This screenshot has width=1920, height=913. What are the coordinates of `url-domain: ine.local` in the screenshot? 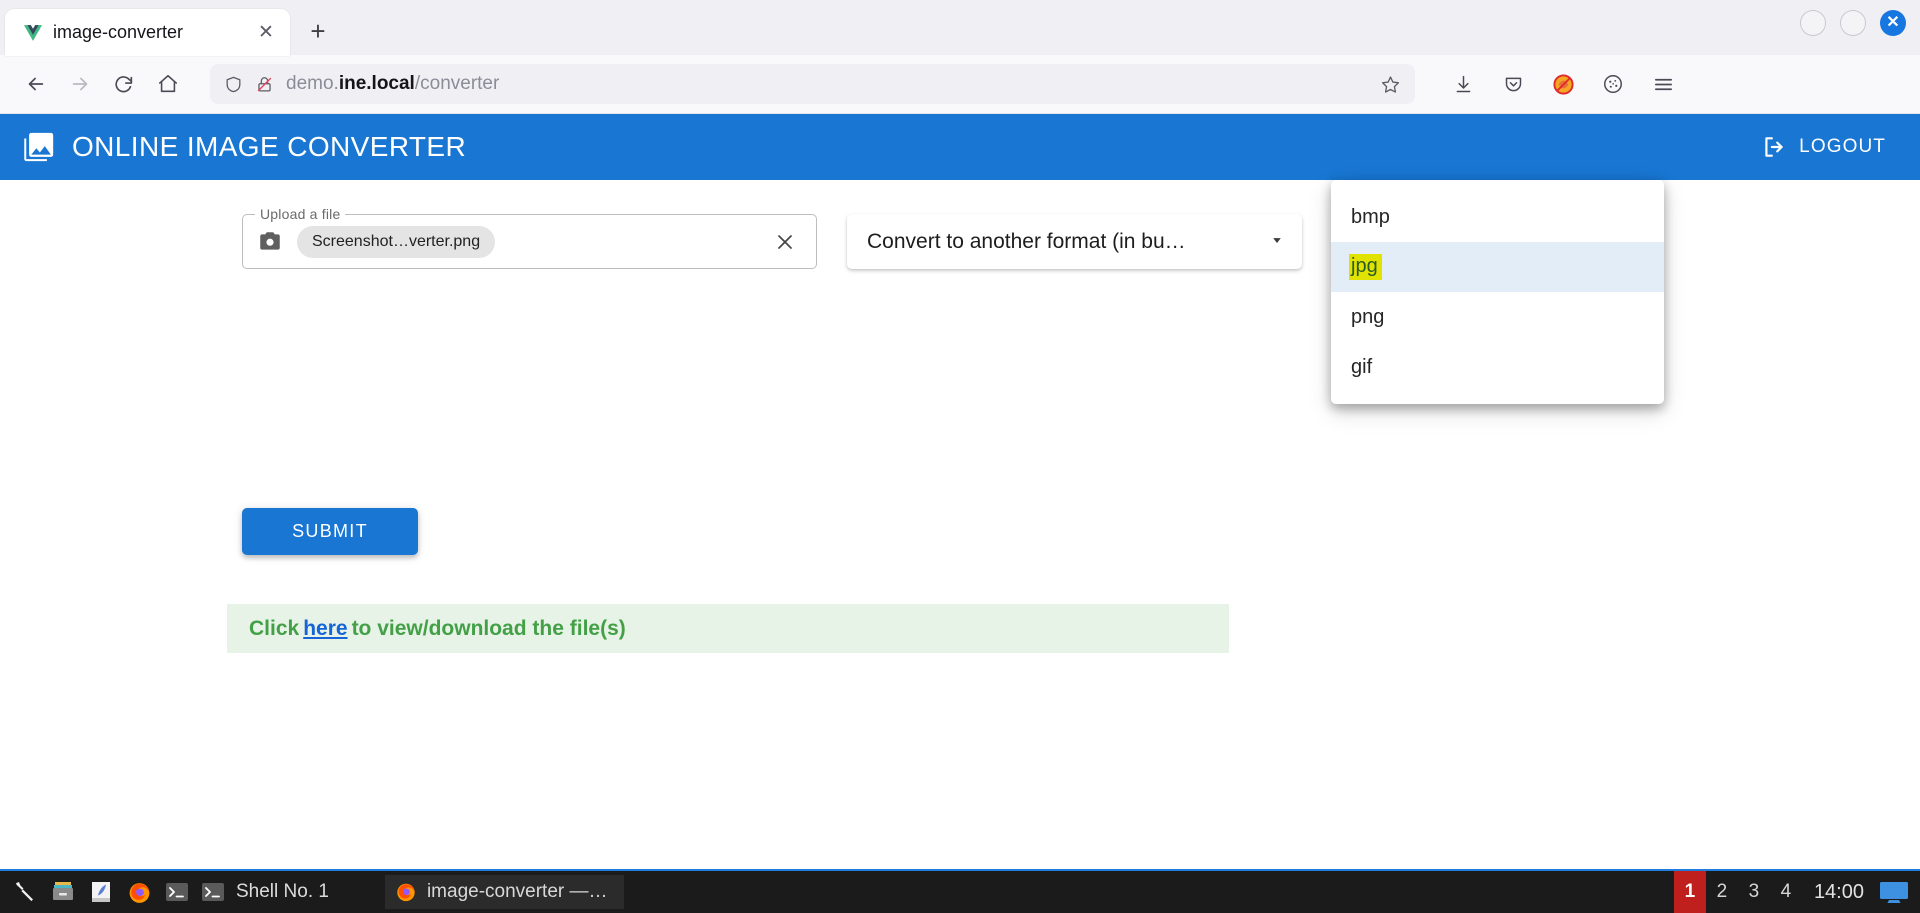 It's located at (376, 83).